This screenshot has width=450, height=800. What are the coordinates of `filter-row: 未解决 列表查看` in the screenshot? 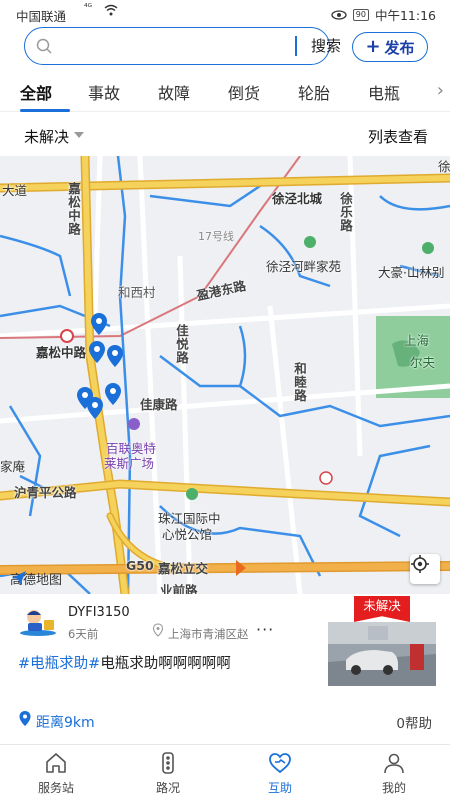 It's located at (225, 136).